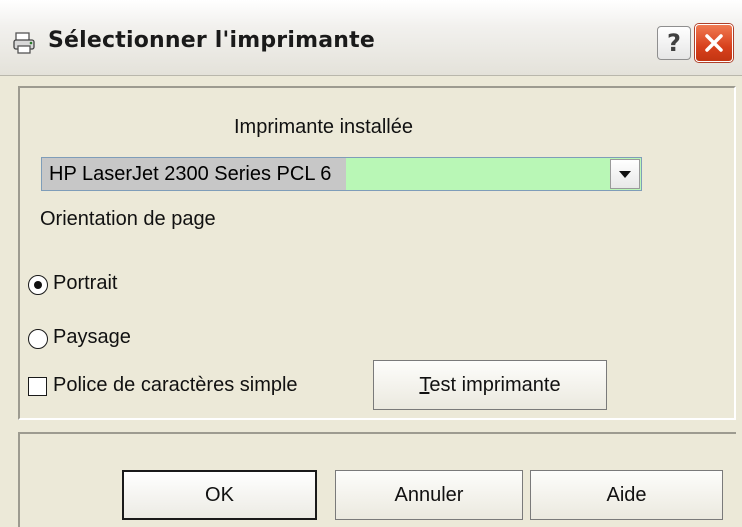  What do you see at coordinates (85, 283) in the screenshot?
I see `portrait-label: Portrait` at bounding box center [85, 283].